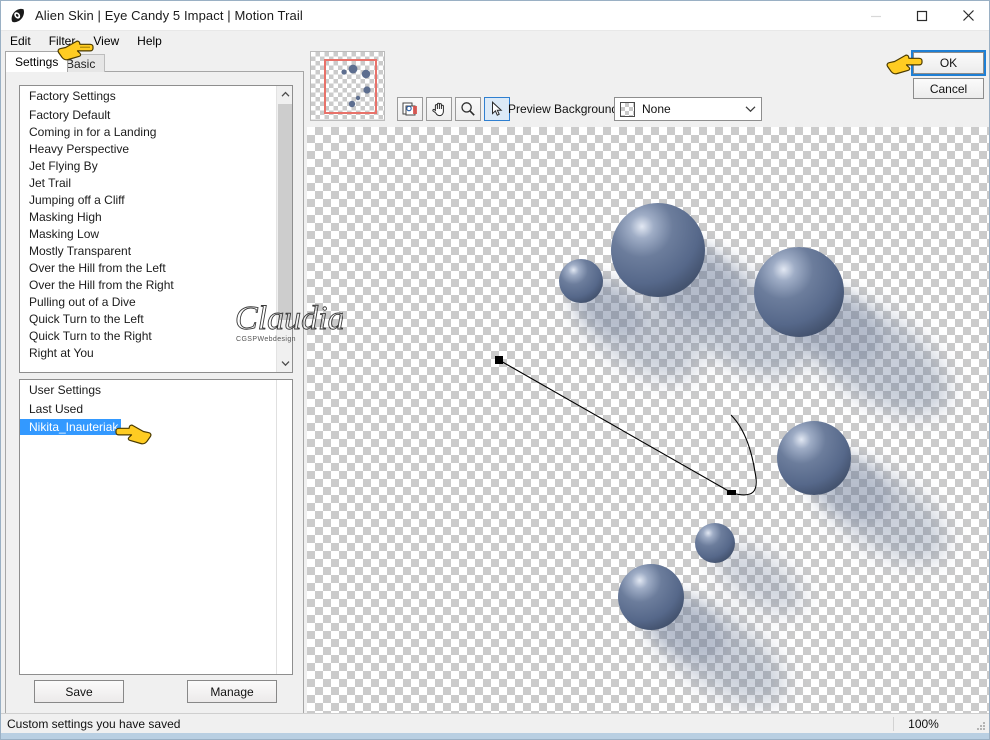  I want to click on manage-button: Manage, so click(232, 691).